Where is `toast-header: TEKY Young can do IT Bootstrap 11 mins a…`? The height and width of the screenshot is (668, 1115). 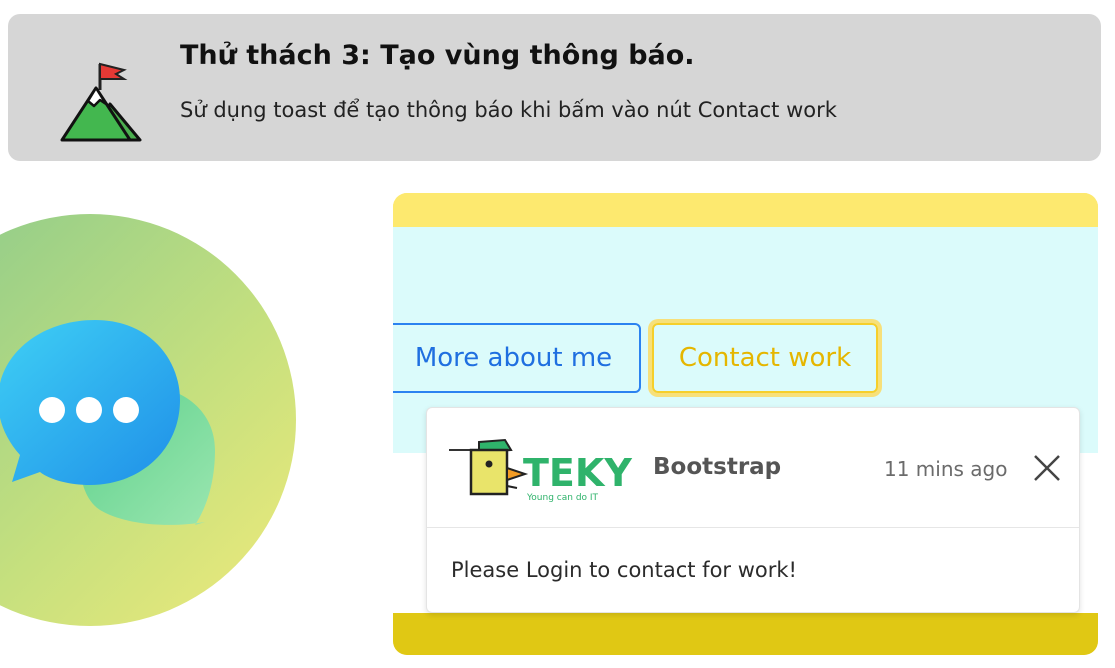 toast-header: TEKY Young can do IT Bootstrap 11 mins a… is located at coordinates (753, 468).